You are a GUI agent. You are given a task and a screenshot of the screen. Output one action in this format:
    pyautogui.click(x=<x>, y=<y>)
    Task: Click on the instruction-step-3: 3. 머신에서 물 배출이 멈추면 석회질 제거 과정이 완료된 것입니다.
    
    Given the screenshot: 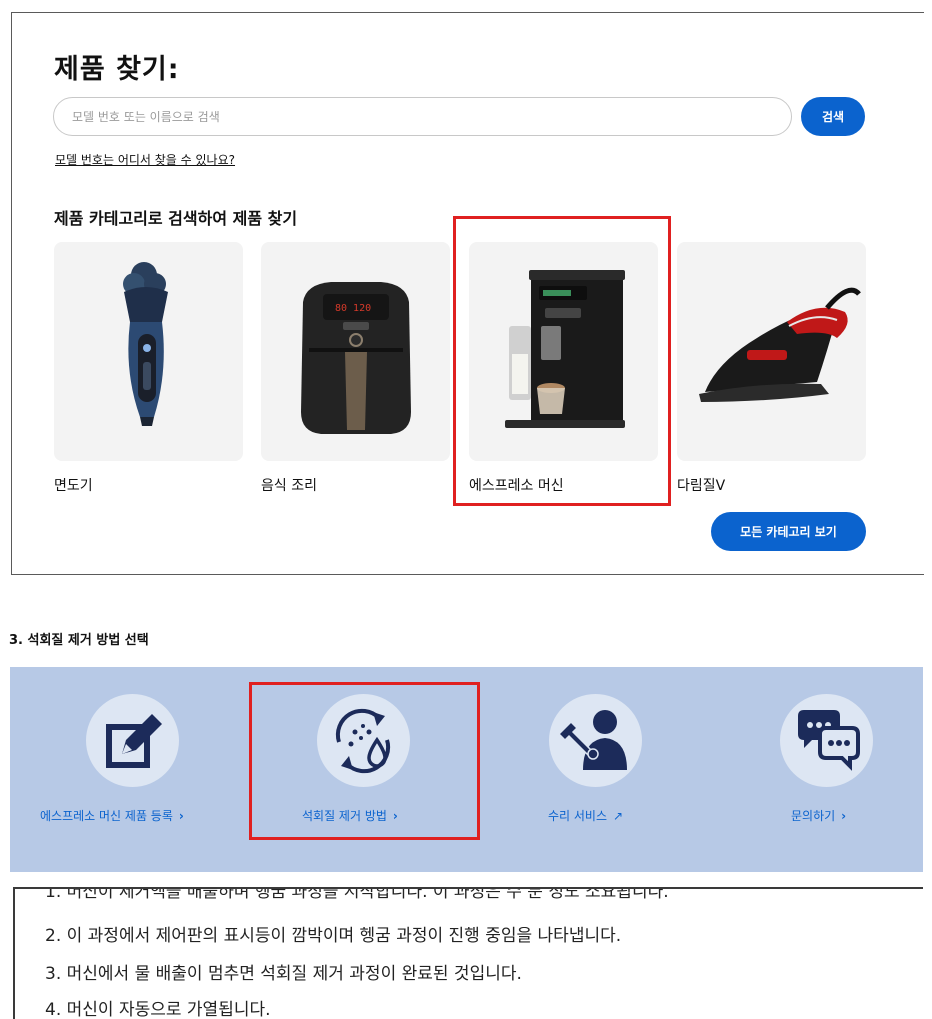 What is the action you would take?
    pyautogui.click(x=283, y=974)
    